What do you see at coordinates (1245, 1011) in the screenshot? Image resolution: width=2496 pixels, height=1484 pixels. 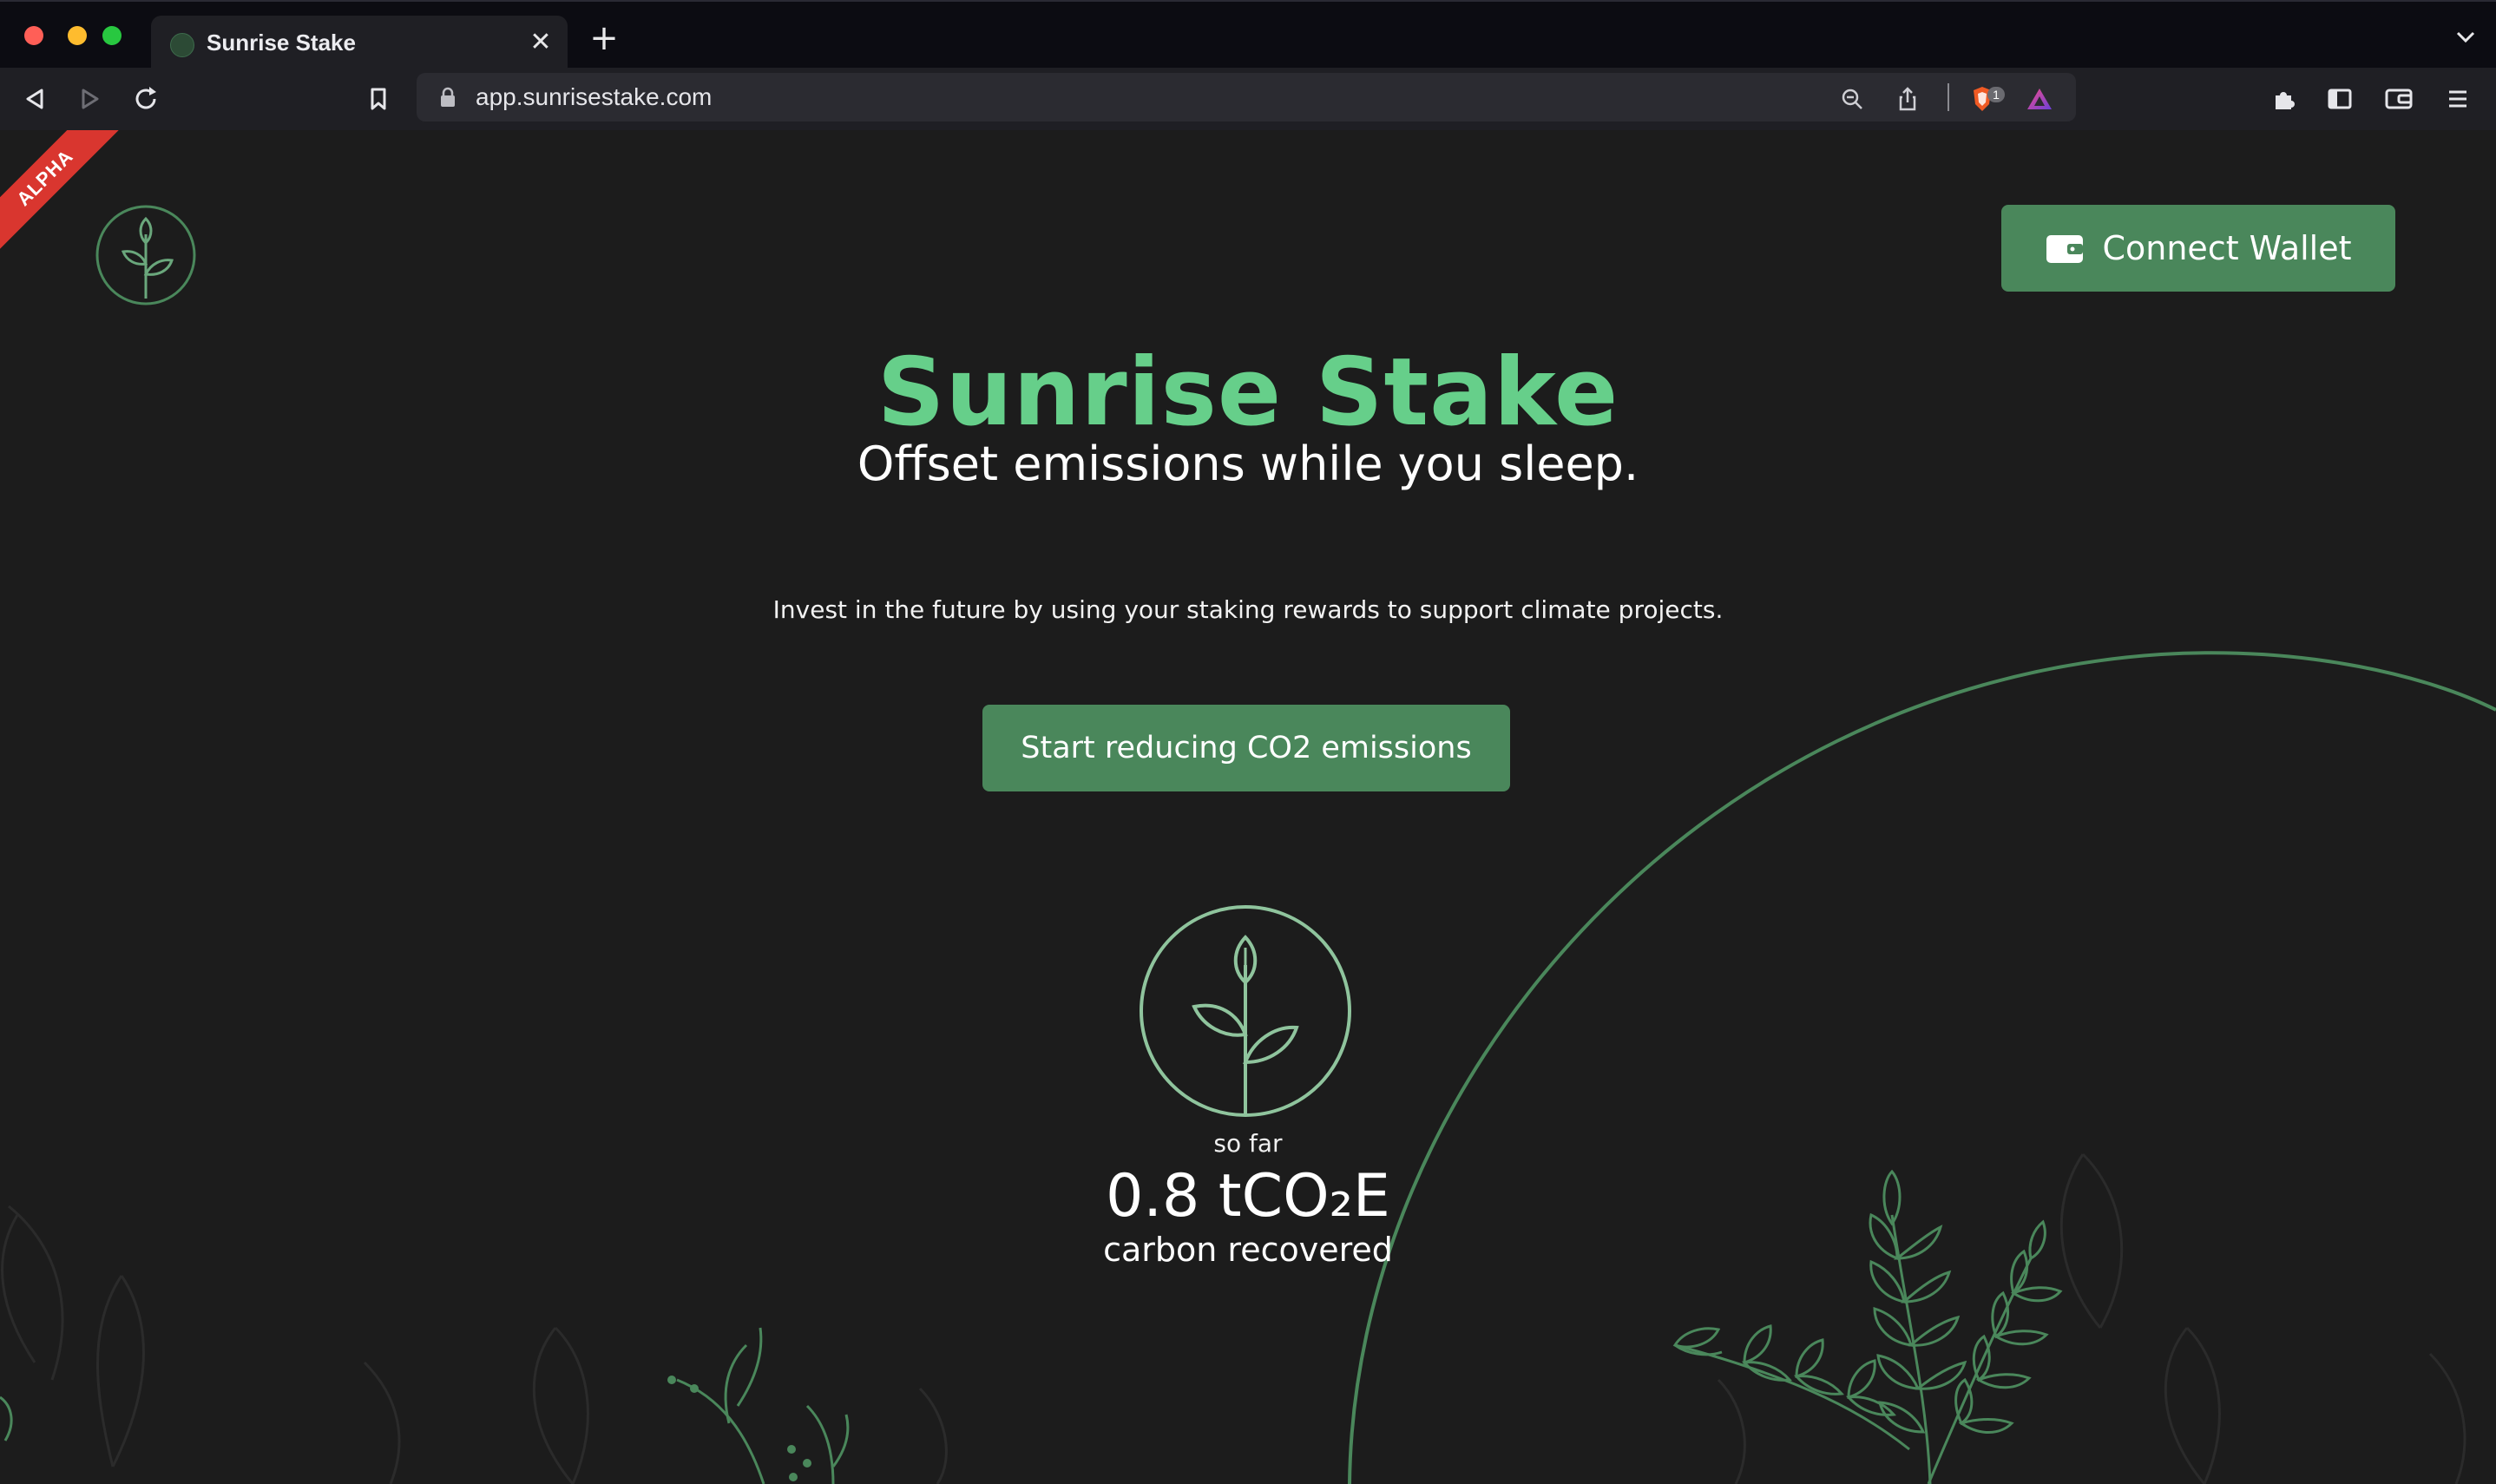 I see `sprout-icon` at bounding box center [1245, 1011].